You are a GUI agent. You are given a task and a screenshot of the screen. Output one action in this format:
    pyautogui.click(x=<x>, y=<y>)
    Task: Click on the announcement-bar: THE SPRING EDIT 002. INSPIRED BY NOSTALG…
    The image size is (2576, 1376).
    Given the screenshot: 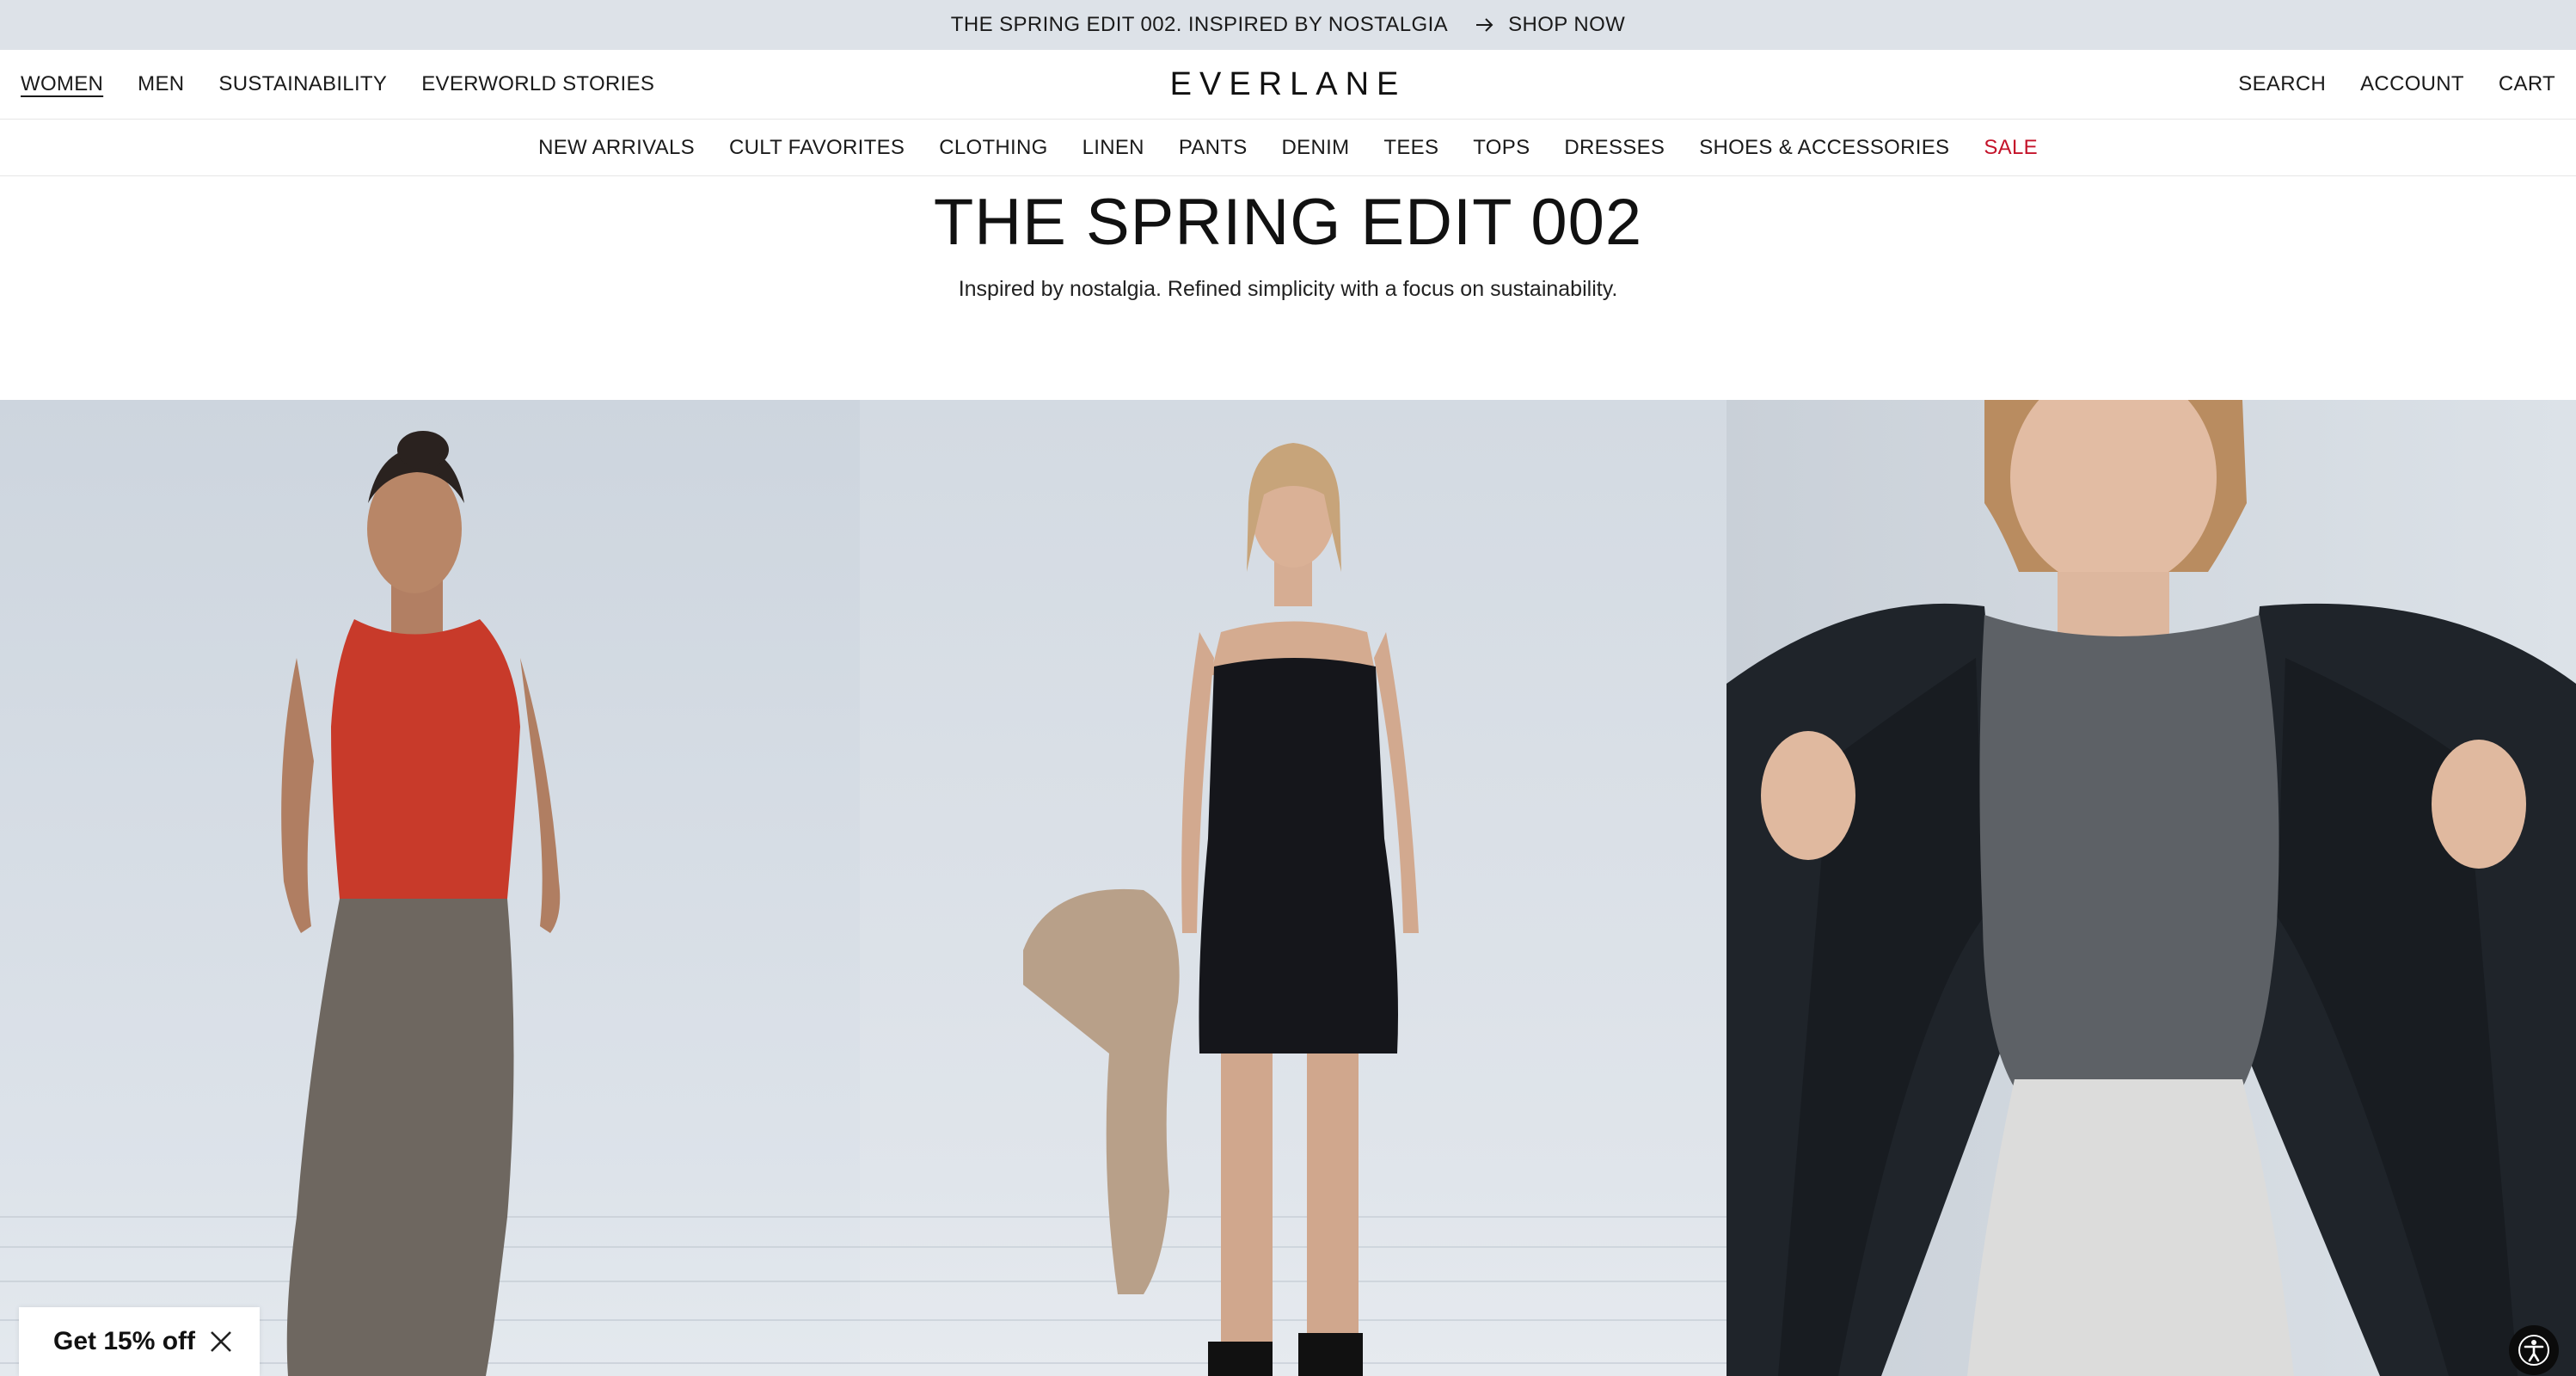 What is the action you would take?
    pyautogui.click(x=1288, y=25)
    